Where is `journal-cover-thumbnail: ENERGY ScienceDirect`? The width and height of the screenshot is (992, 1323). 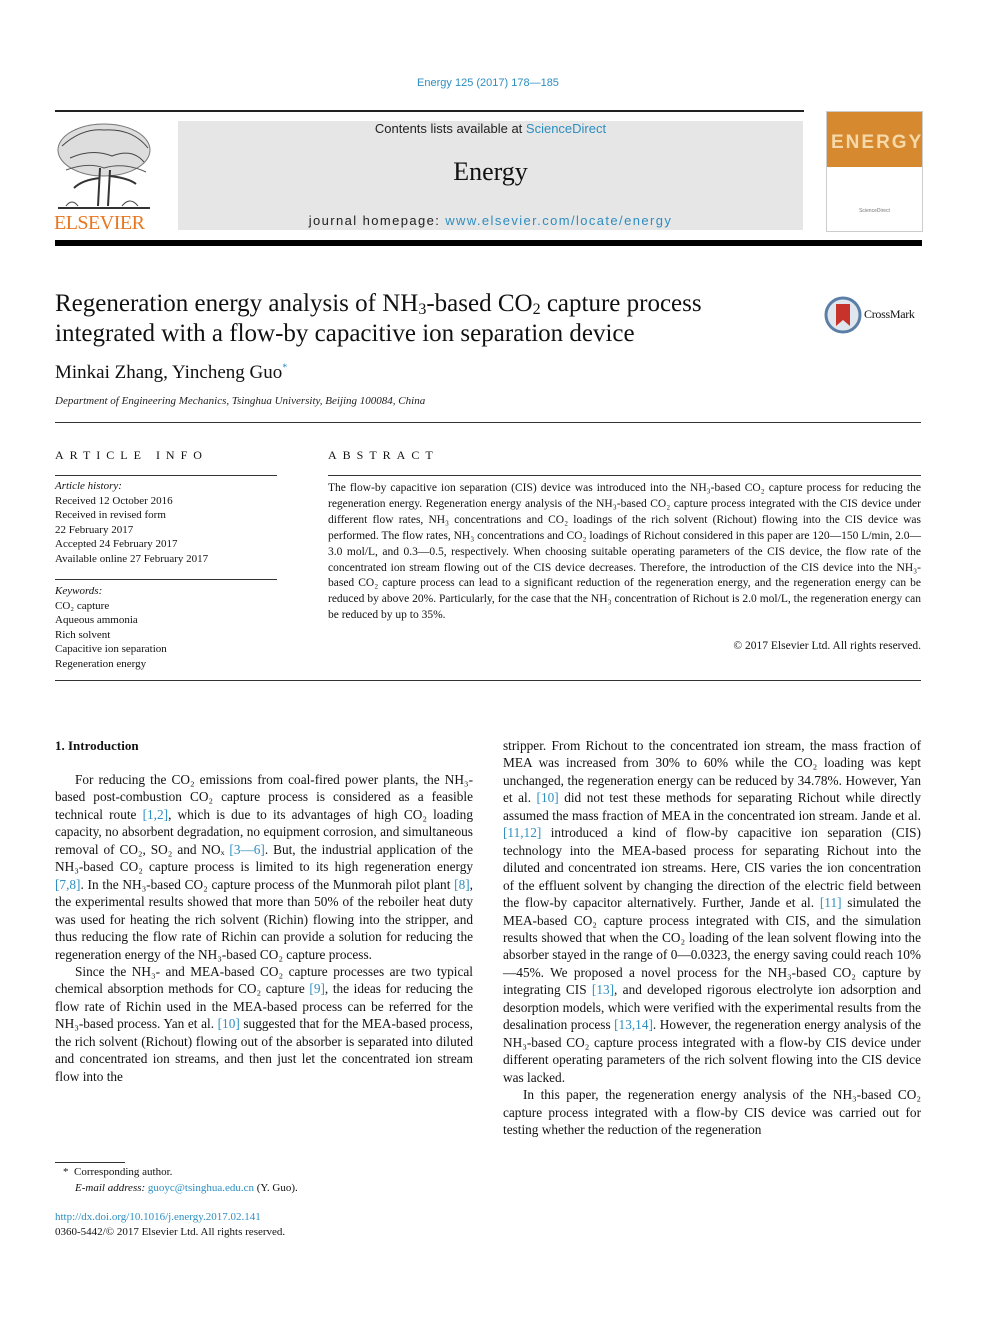 journal-cover-thumbnail: ENERGY ScienceDirect is located at coordinates (874, 171).